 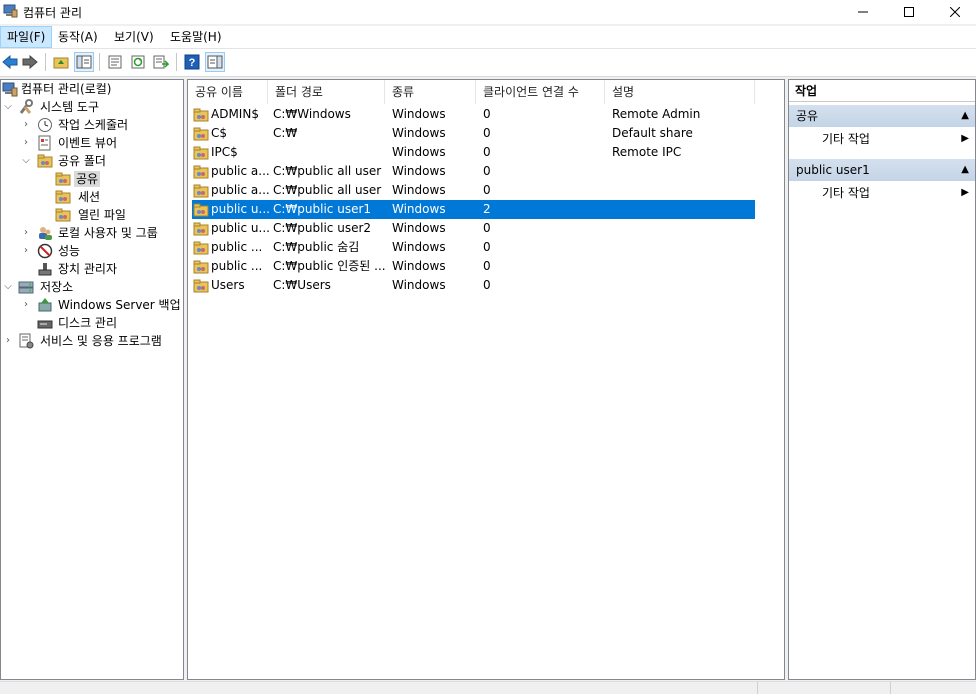 What do you see at coordinates (92, 179) in the screenshot?
I see `tree-item-shares: 공유` at bounding box center [92, 179].